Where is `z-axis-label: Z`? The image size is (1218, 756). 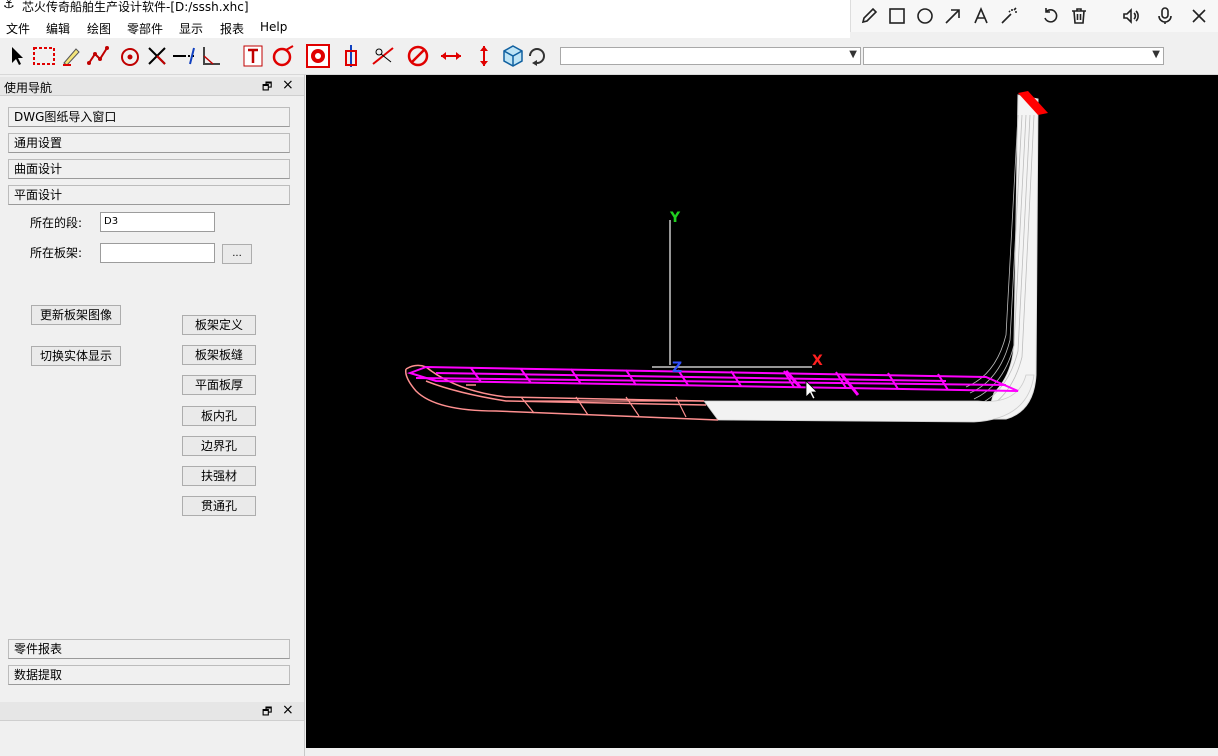
z-axis-label: Z is located at coordinates (677, 368).